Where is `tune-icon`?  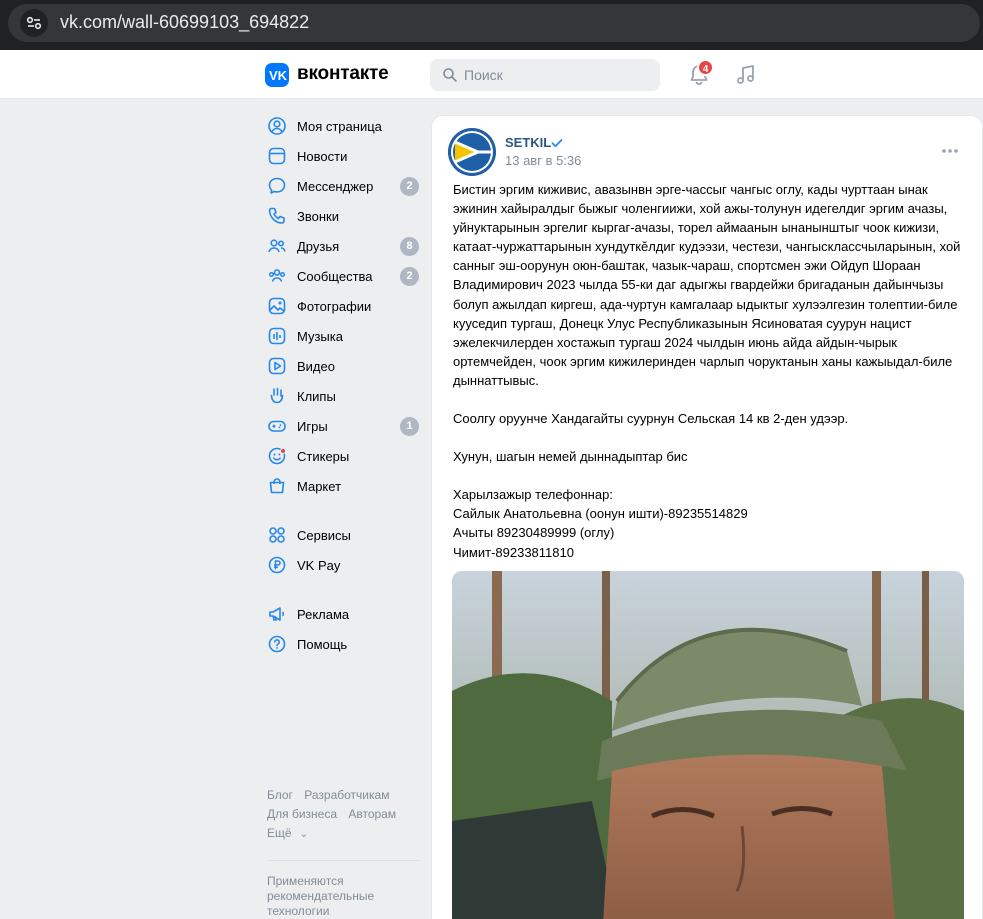
tune-icon is located at coordinates (34, 23).